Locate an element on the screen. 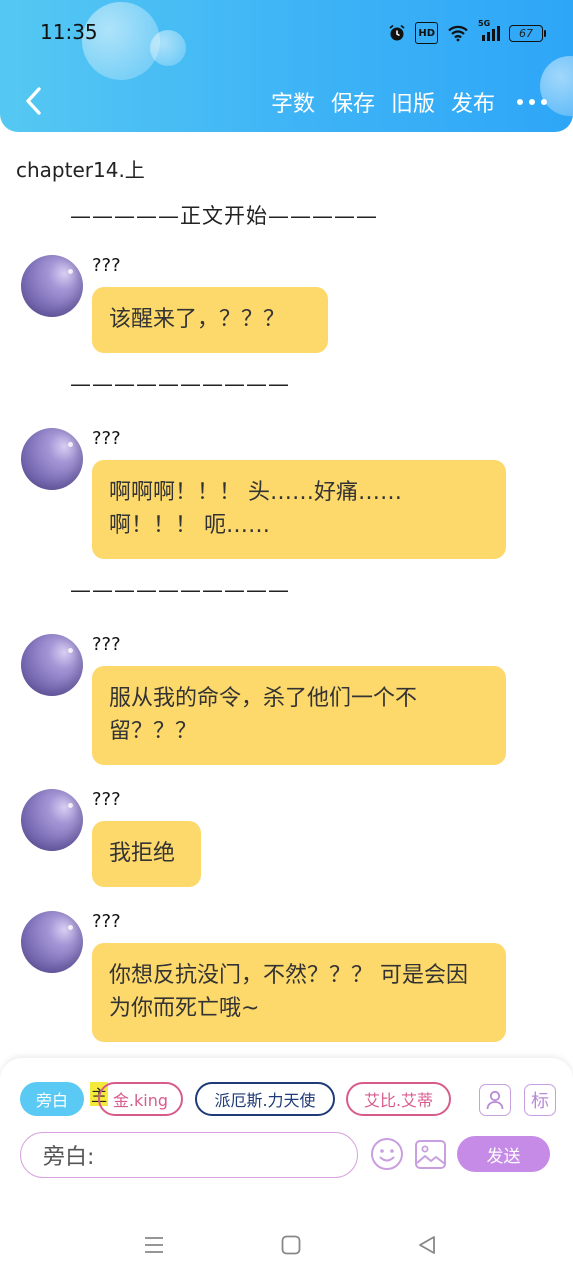 The image size is (573, 1280). message-input: 旁白: is located at coordinates (189, 1155).